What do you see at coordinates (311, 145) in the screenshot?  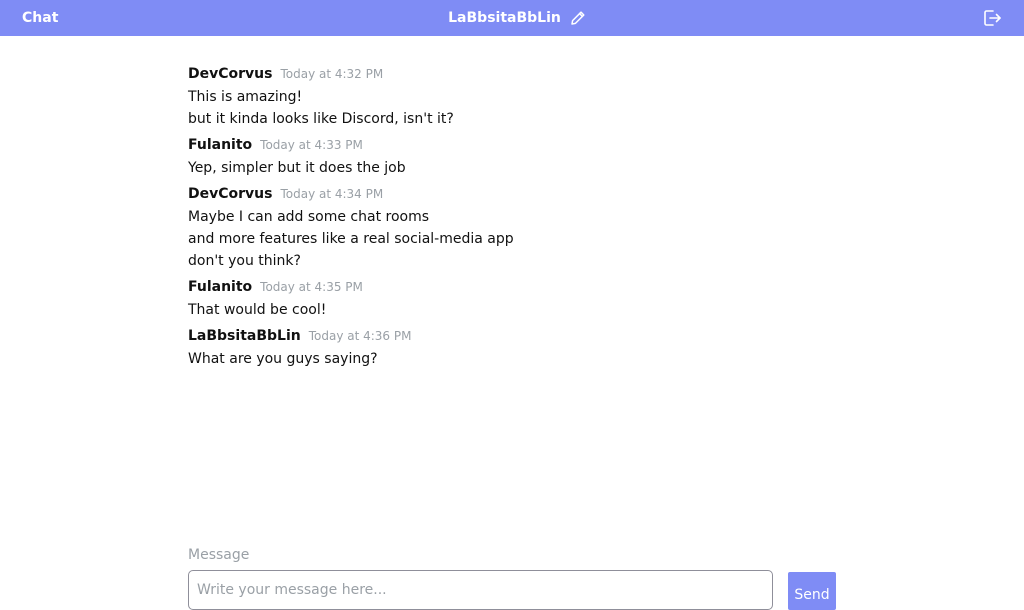 I see `message-timestamp: Today at 4:33 PM` at bounding box center [311, 145].